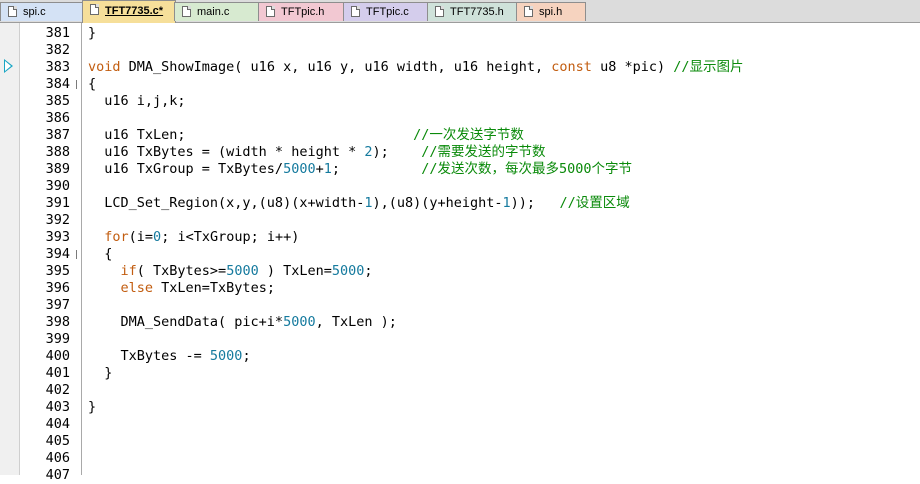 This screenshot has width=920, height=484. Describe the element at coordinates (57, 254) in the screenshot. I see `line-number: 394` at that location.